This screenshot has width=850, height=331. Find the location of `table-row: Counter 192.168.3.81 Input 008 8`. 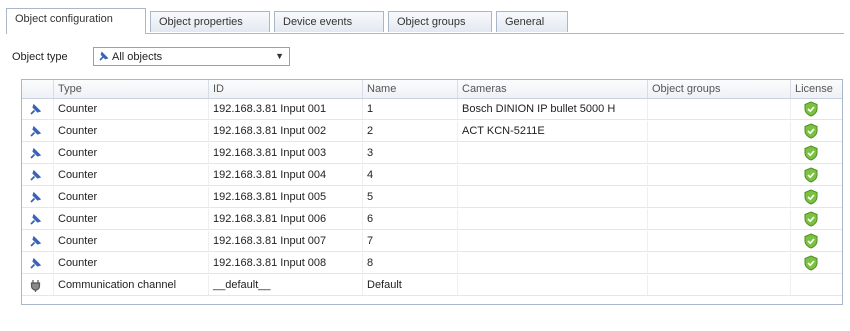

table-row: Counter 192.168.3.81 Input 008 8 is located at coordinates (432, 263).